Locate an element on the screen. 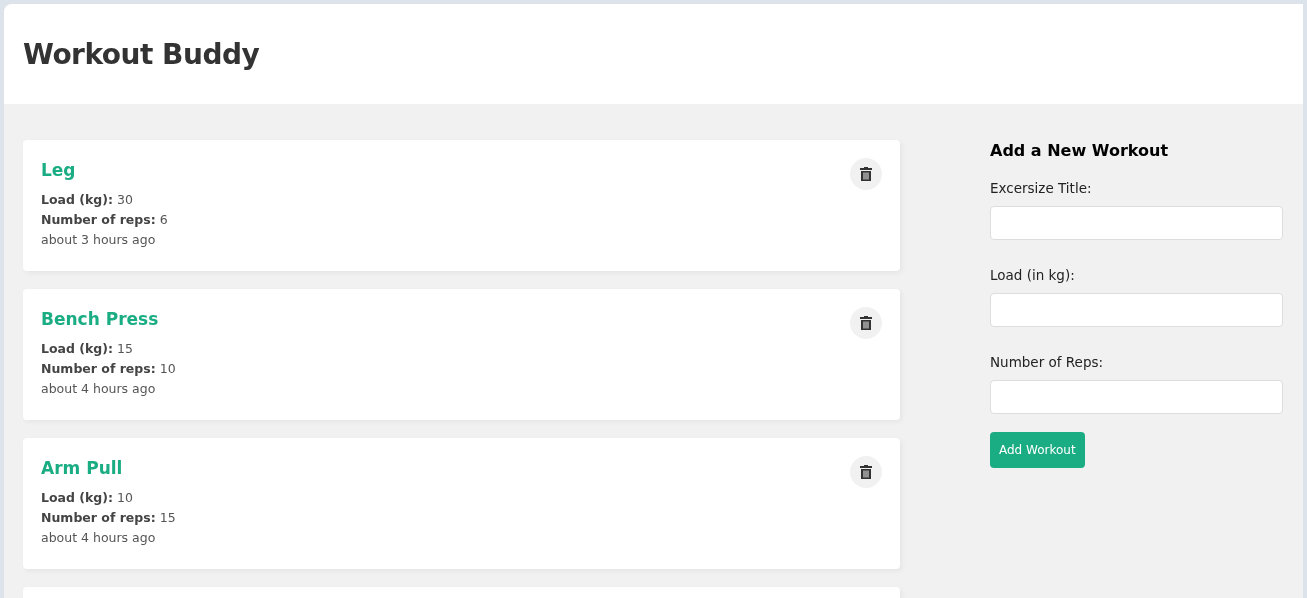  add-workout-button: Add Workout is located at coordinates (1037, 450).